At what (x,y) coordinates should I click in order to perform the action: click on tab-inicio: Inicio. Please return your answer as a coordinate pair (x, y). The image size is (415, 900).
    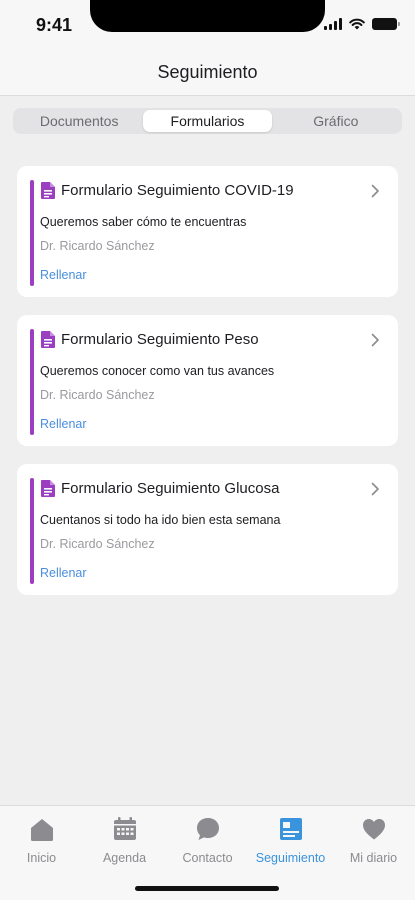
    Looking at the image, I should click on (41, 840).